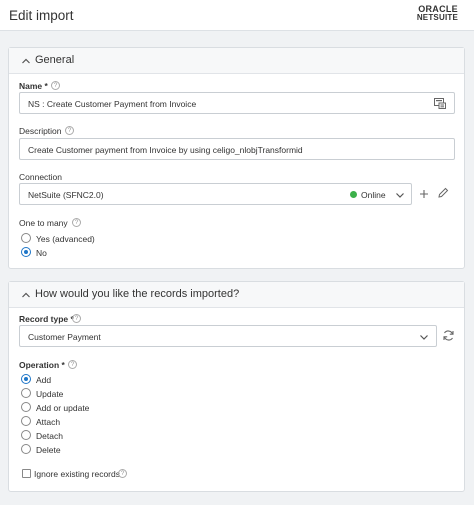 The image size is (474, 505). Describe the element at coordinates (137, 294) in the screenshot. I see `records-panel-title: How would you like the records imported?` at that location.